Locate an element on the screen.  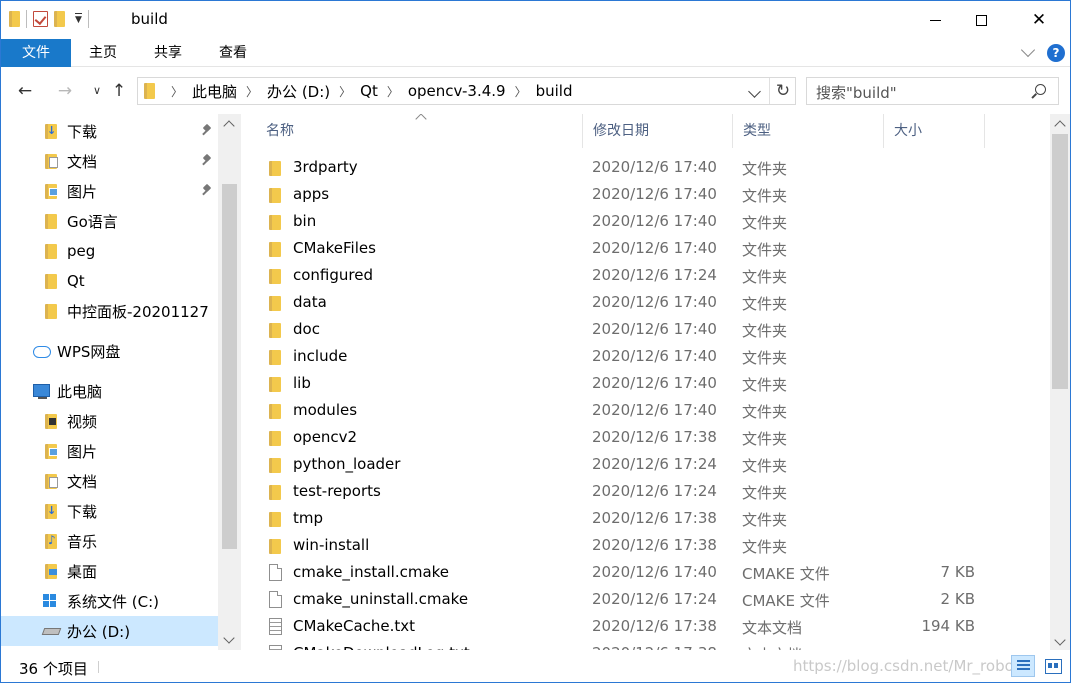
nav-item-label: WPS网盘 is located at coordinates (89, 351).